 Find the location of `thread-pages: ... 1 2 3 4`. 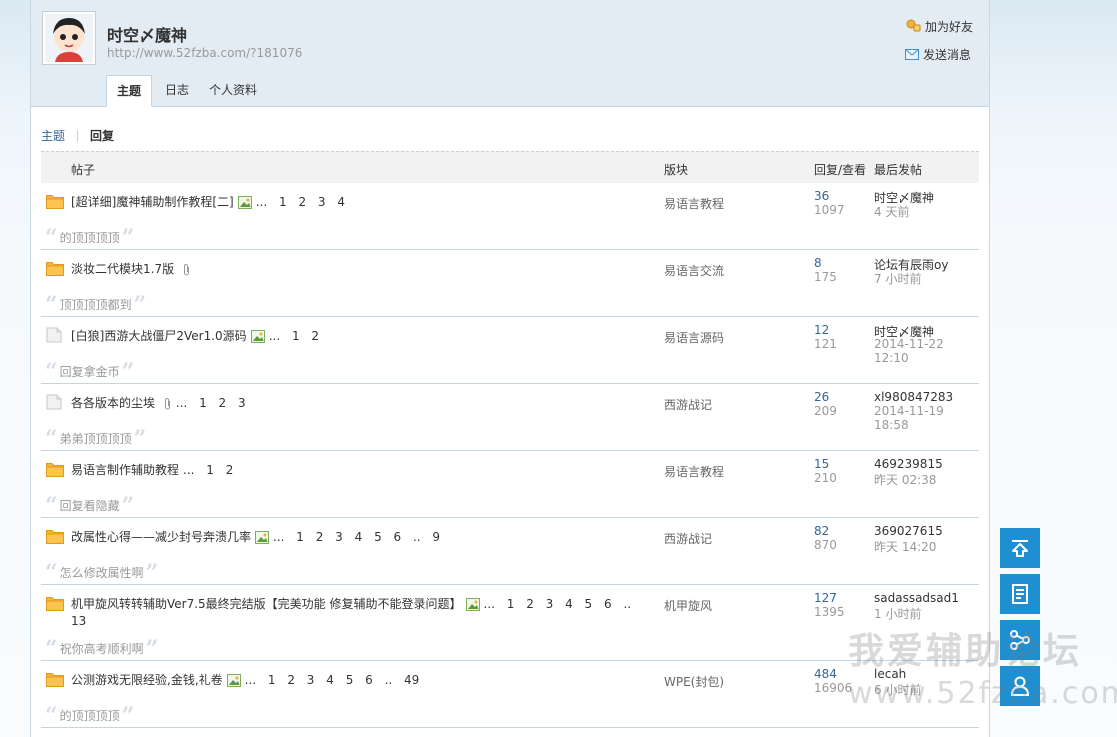

thread-pages: ... 1 2 3 4 is located at coordinates (300, 202).